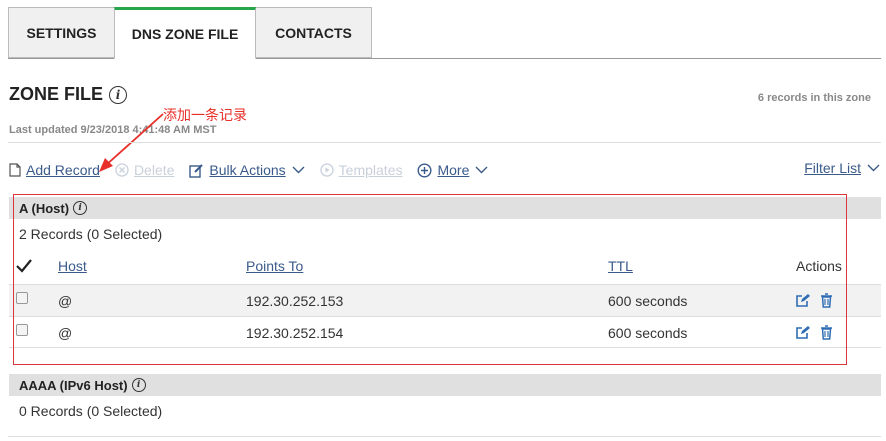  Describe the element at coordinates (122, 170) in the screenshot. I see `delete-circle-icon` at that location.